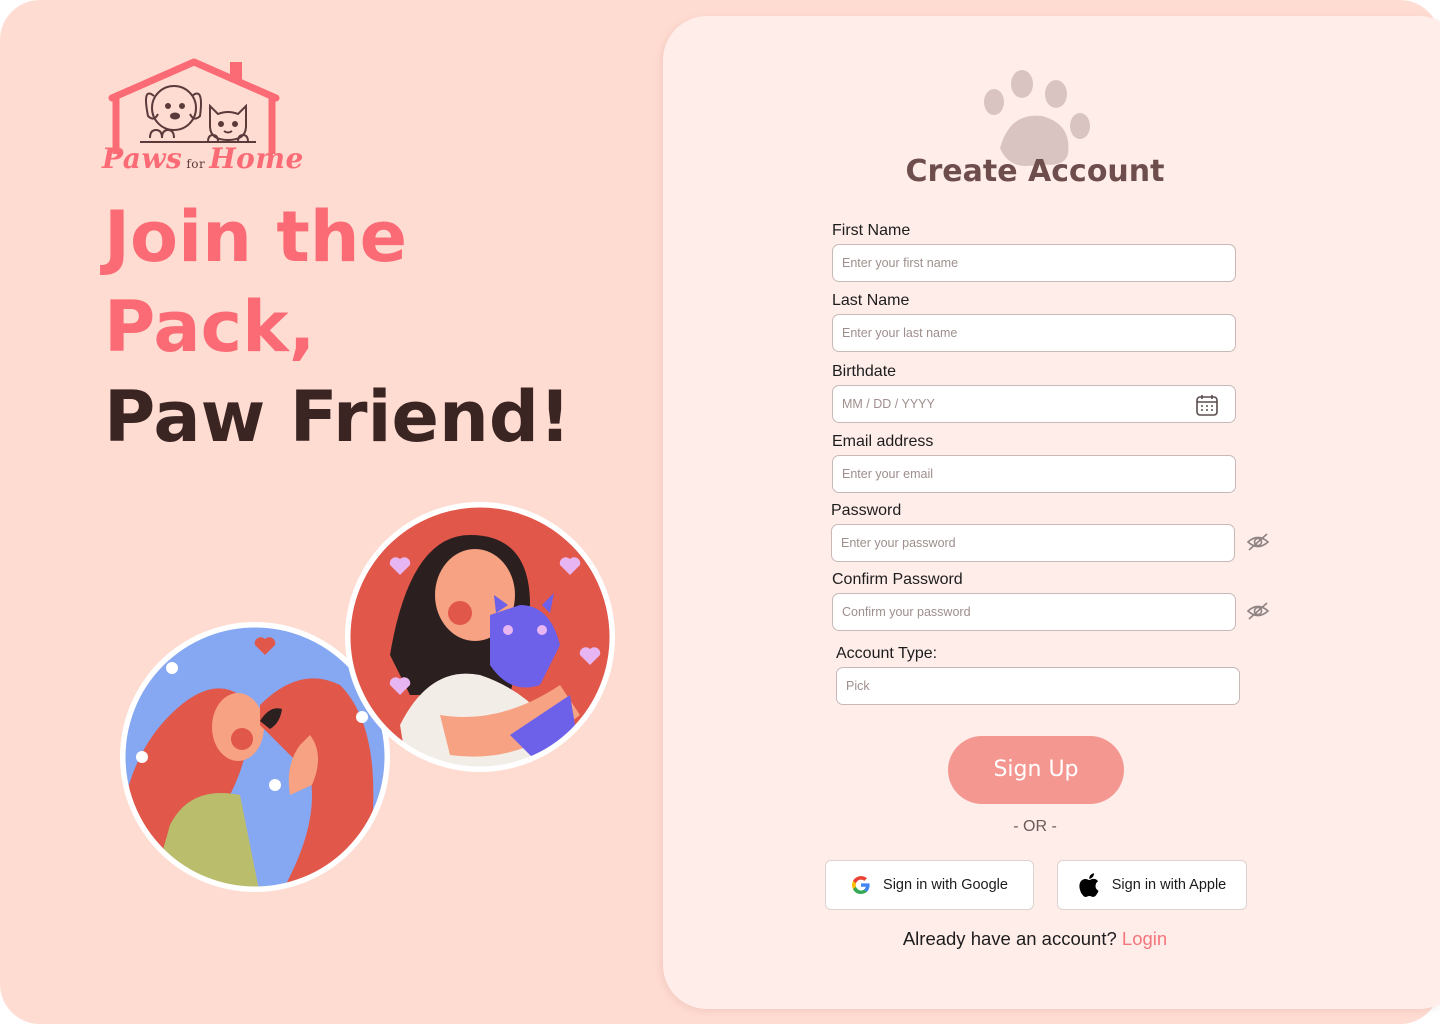  I want to click on last-name-input: Enter your last name, so click(1034, 333).